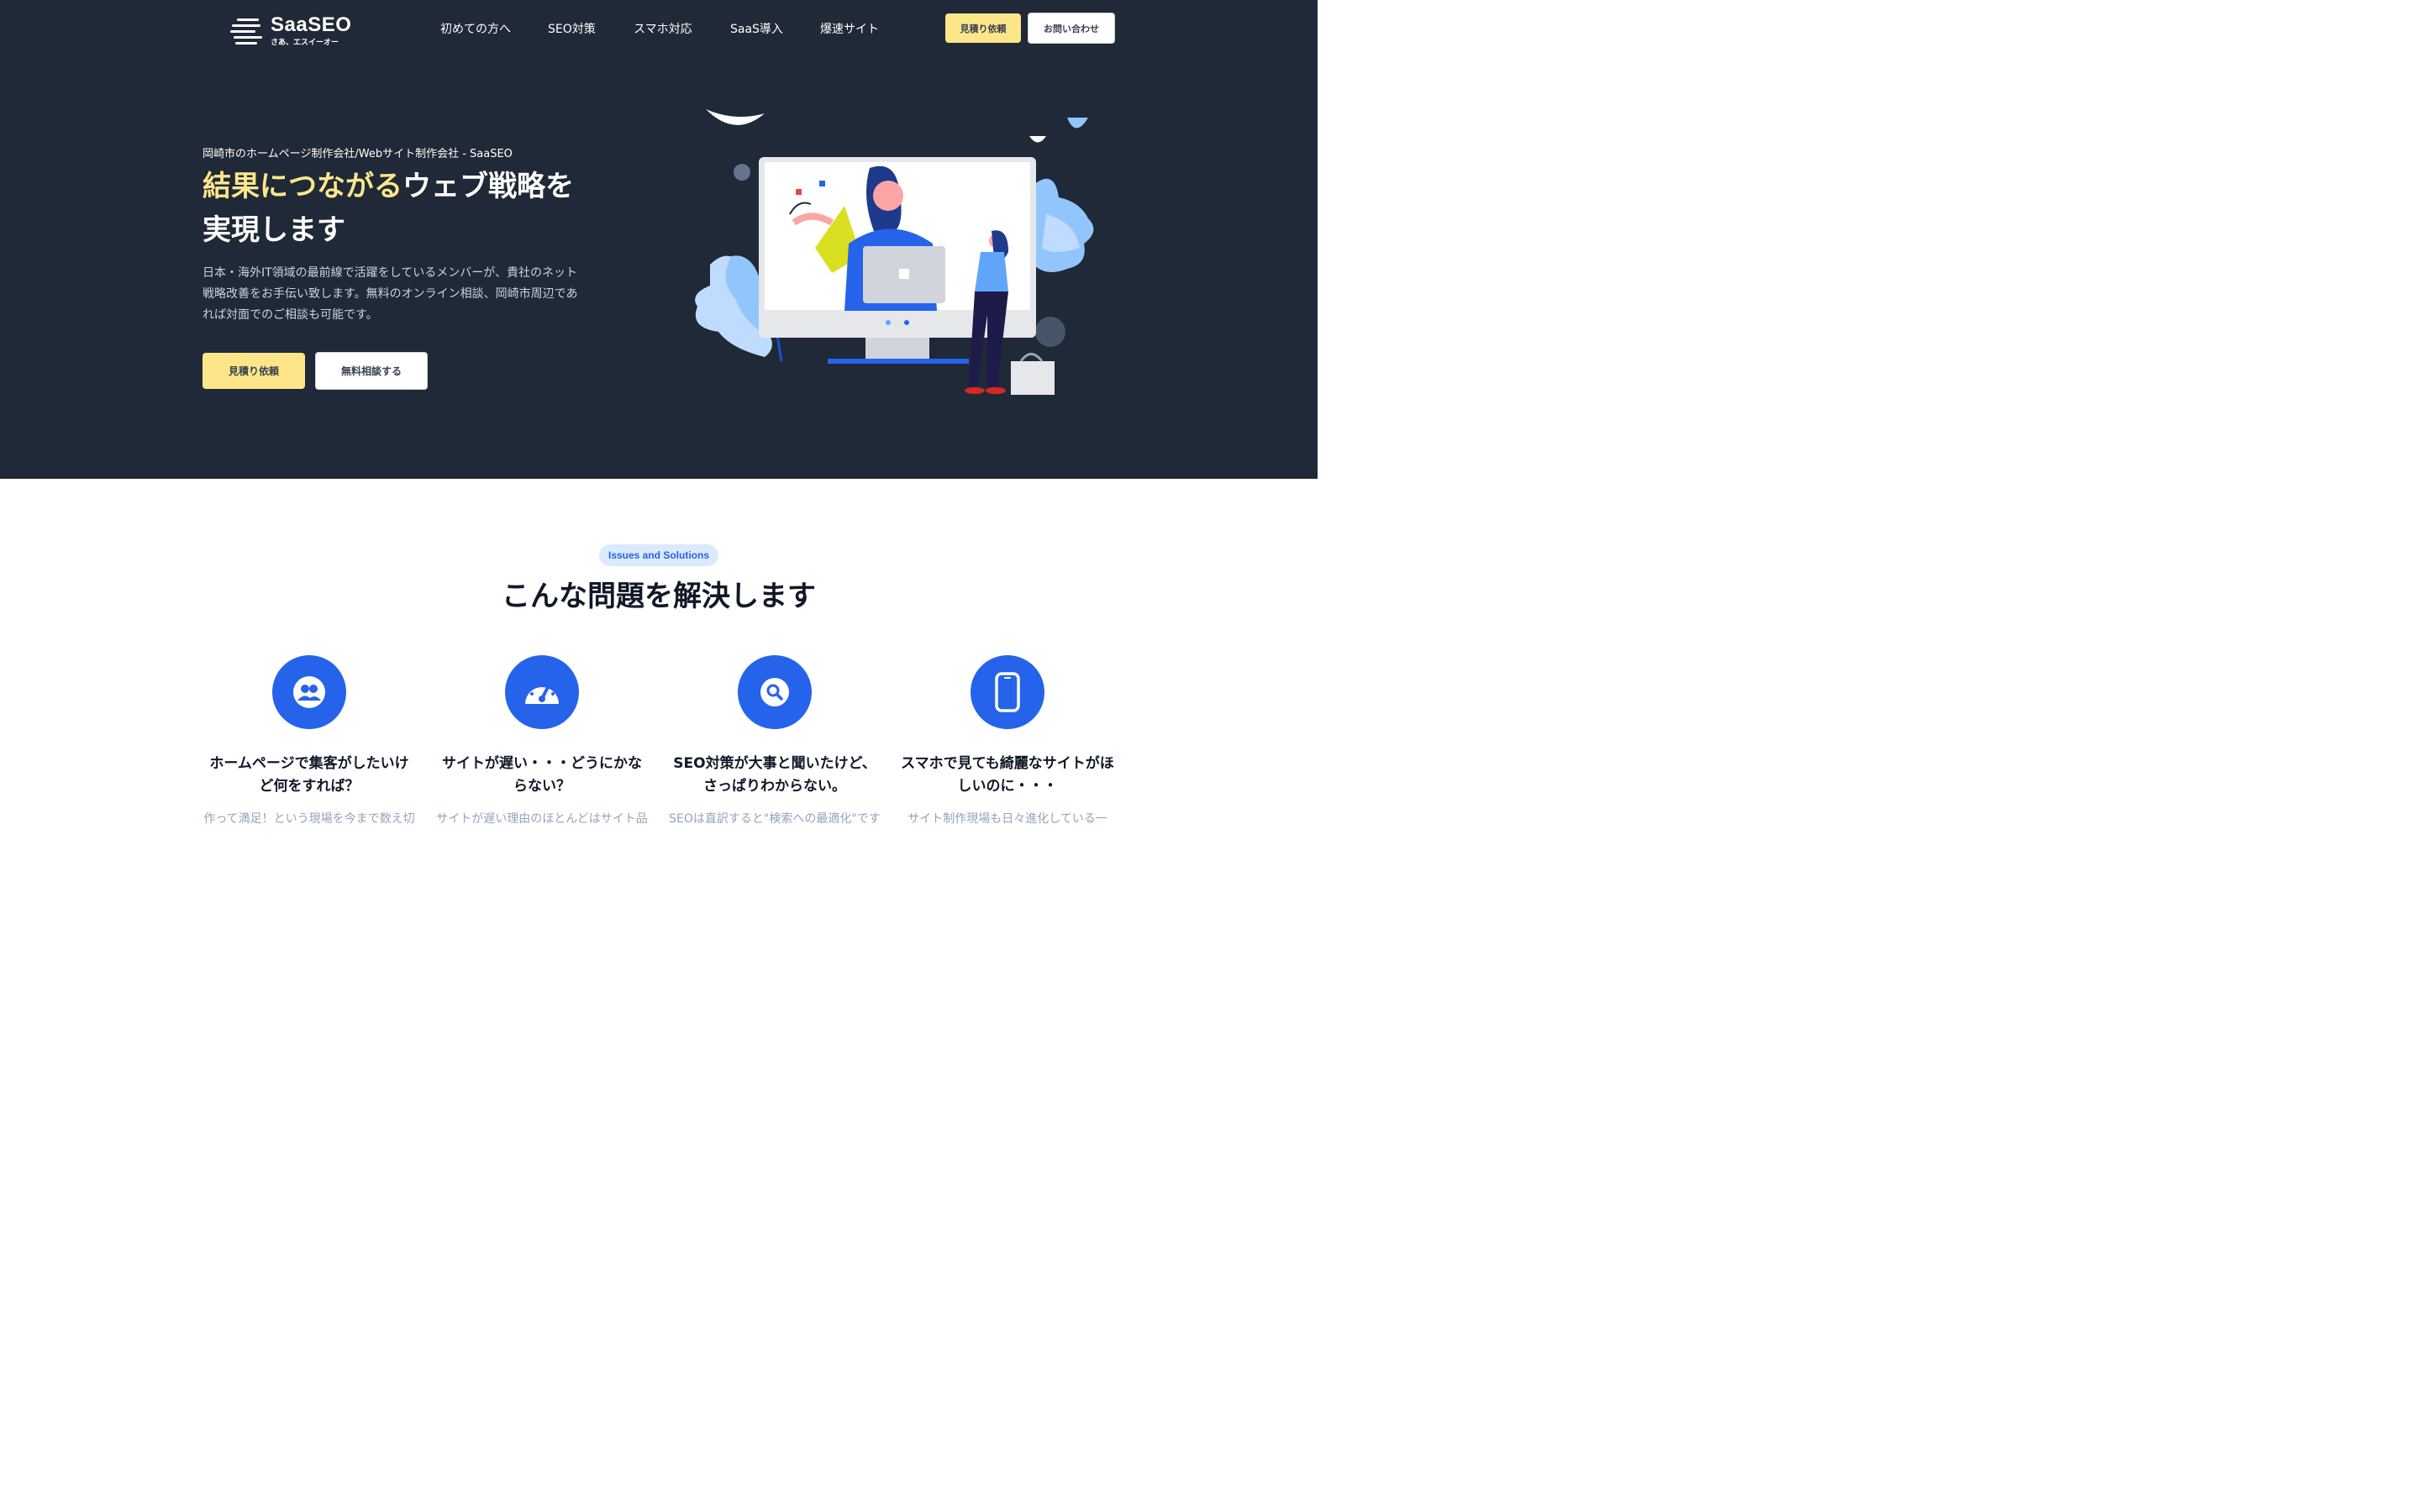 This screenshot has height=1512, width=2420. What do you see at coordinates (775, 819) in the screenshot?
I see `issue-text: SEOは直訳すると"検索への最適化"です` at bounding box center [775, 819].